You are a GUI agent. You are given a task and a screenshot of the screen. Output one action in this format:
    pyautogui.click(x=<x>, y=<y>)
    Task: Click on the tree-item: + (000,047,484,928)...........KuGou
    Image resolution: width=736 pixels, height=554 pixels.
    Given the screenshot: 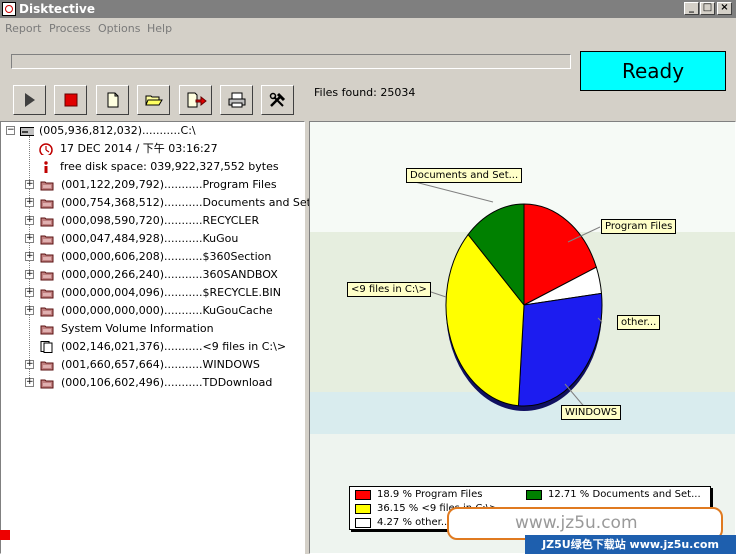 What is the action you would take?
    pyautogui.click(x=162, y=239)
    